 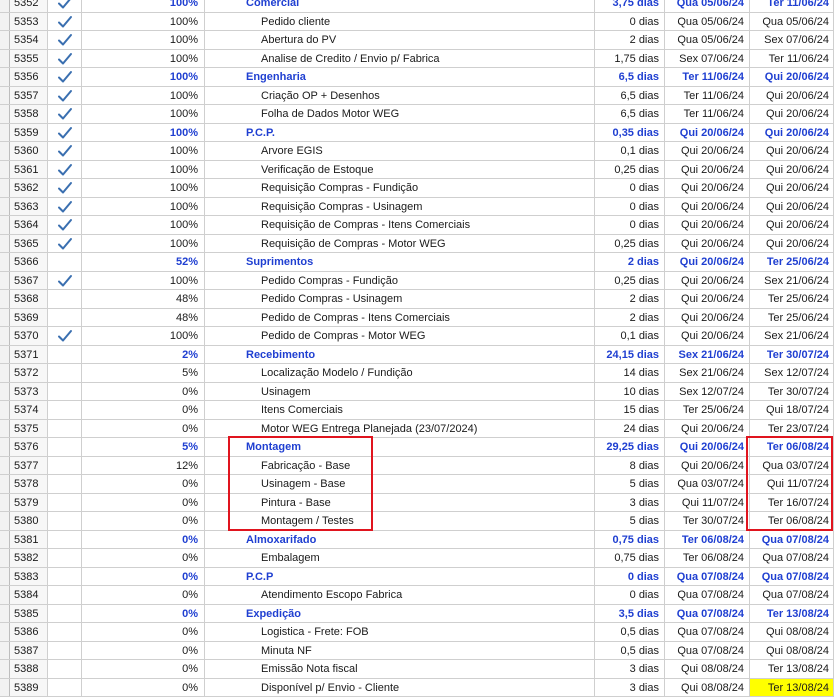 What do you see at coordinates (29, 6) in the screenshot?
I see `task-id: 5352` at bounding box center [29, 6].